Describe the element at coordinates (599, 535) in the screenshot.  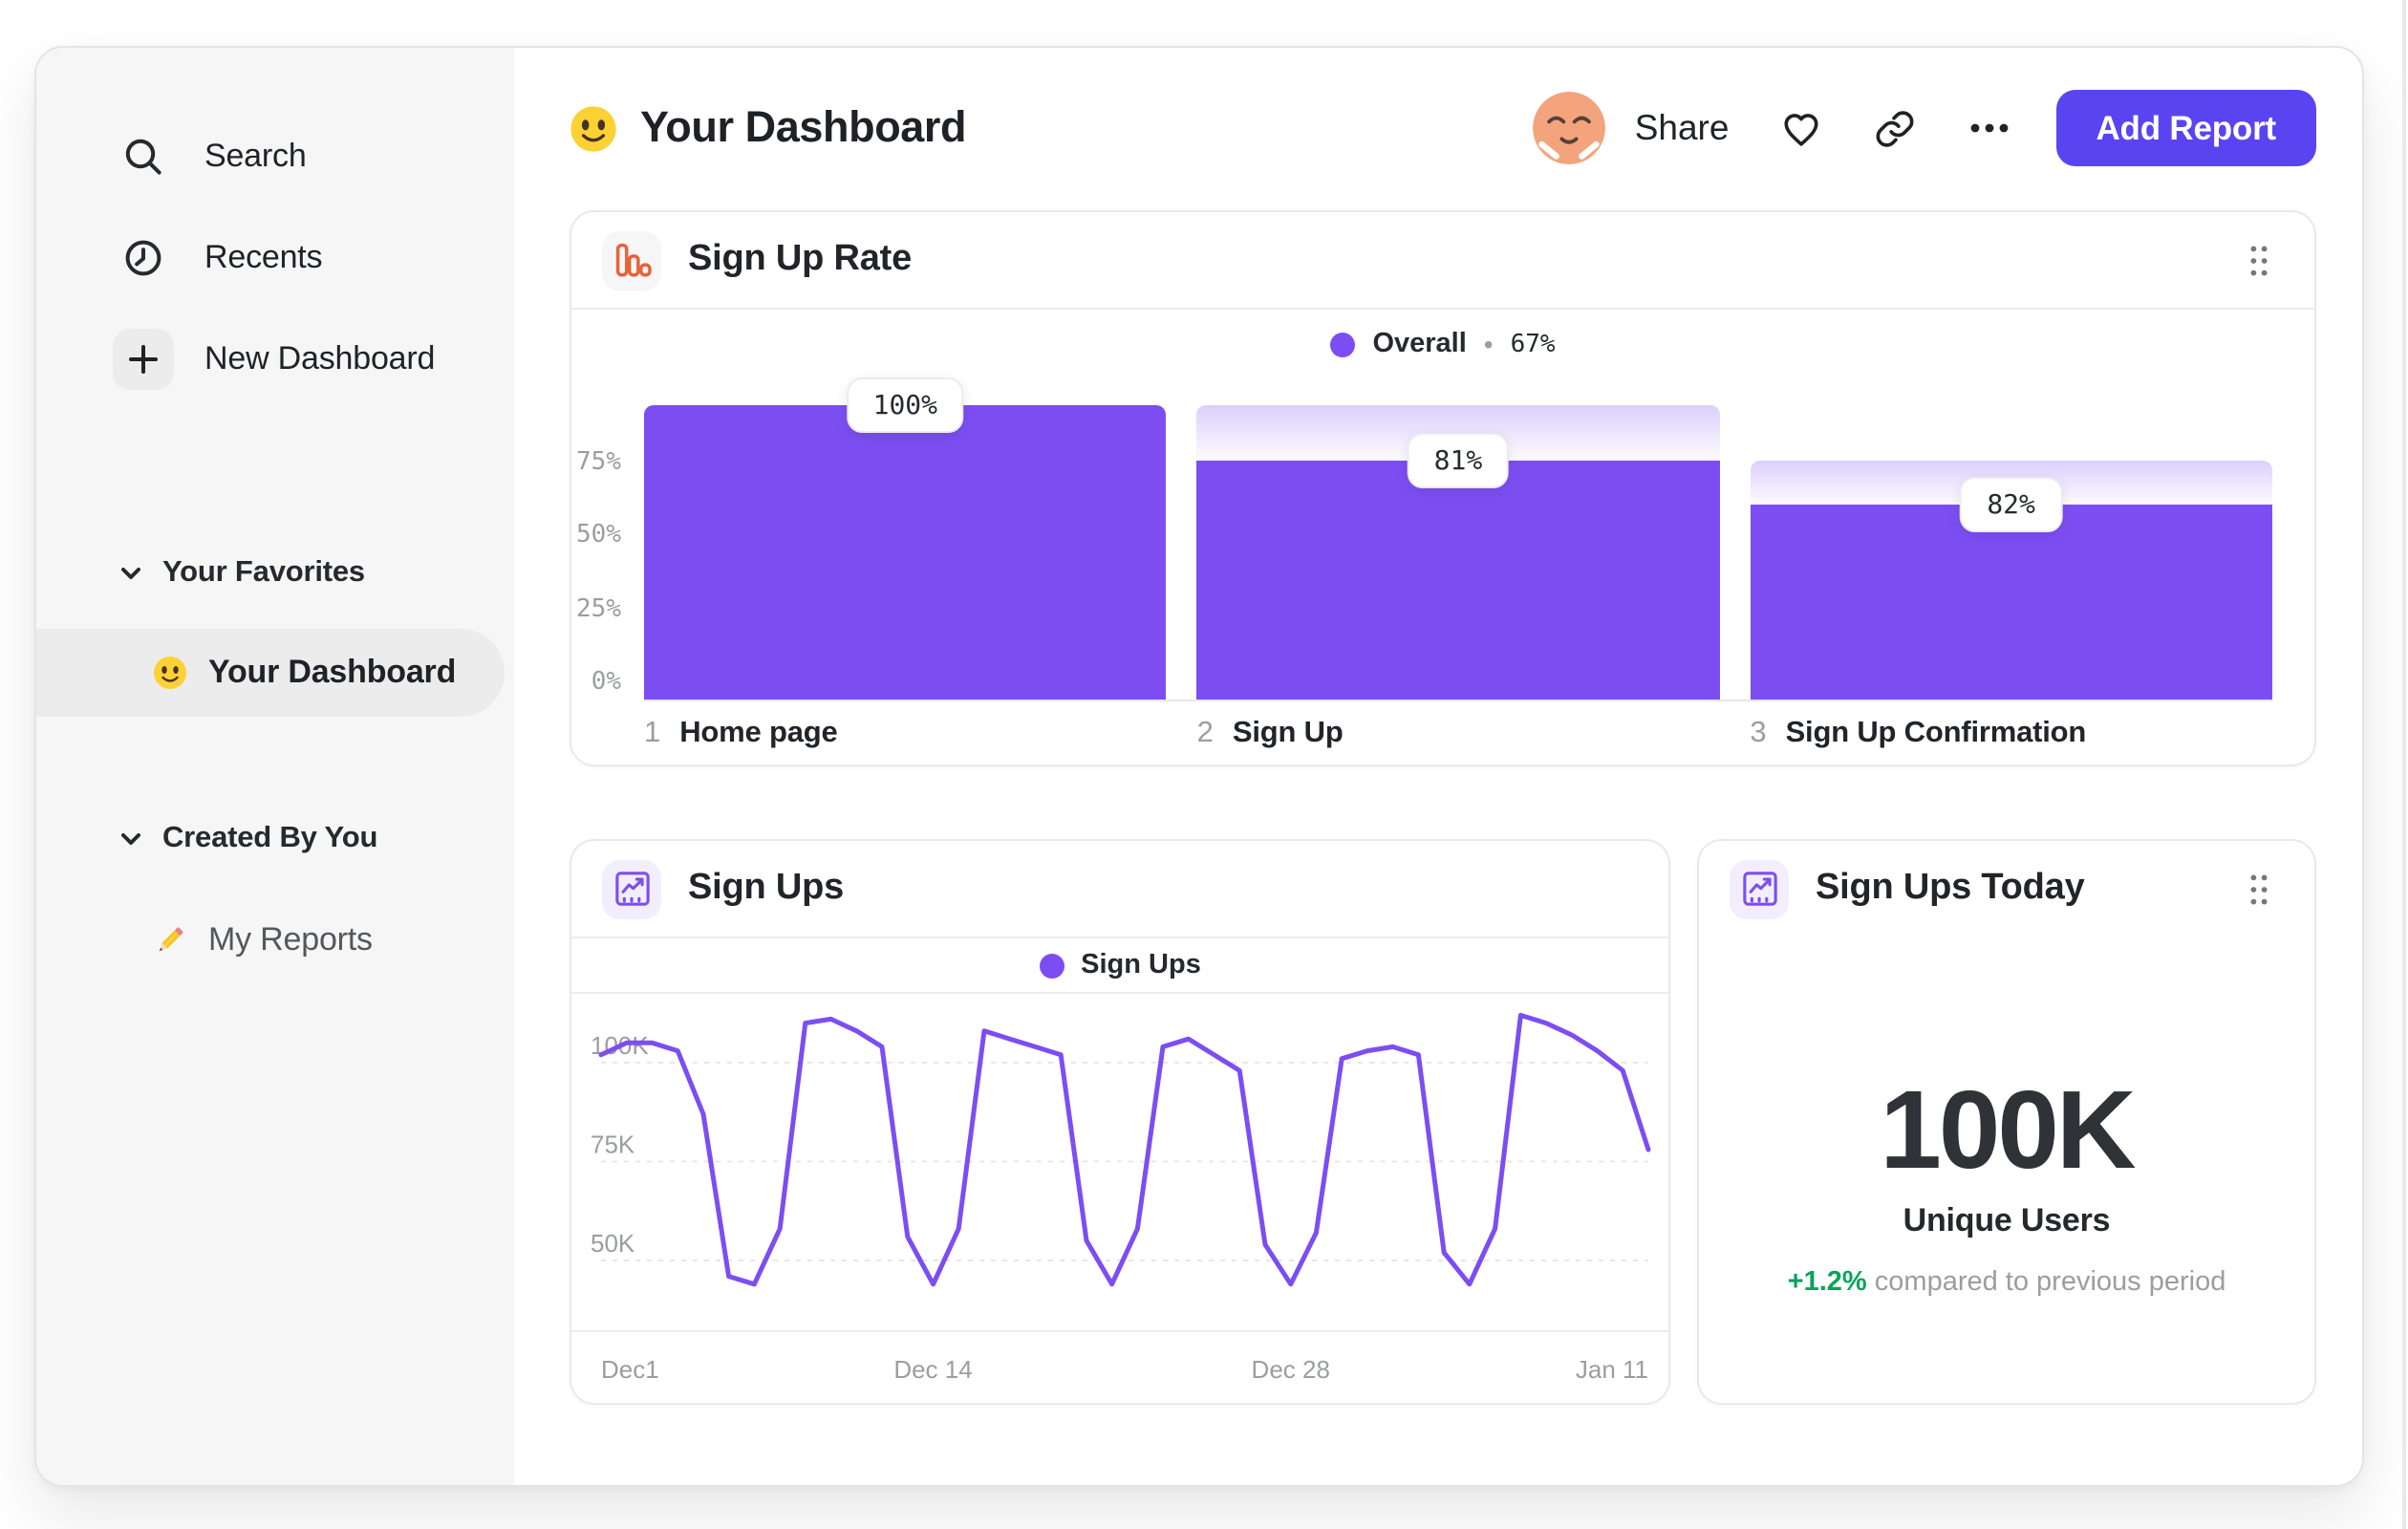
I see `y-axis-tick: 50%` at that location.